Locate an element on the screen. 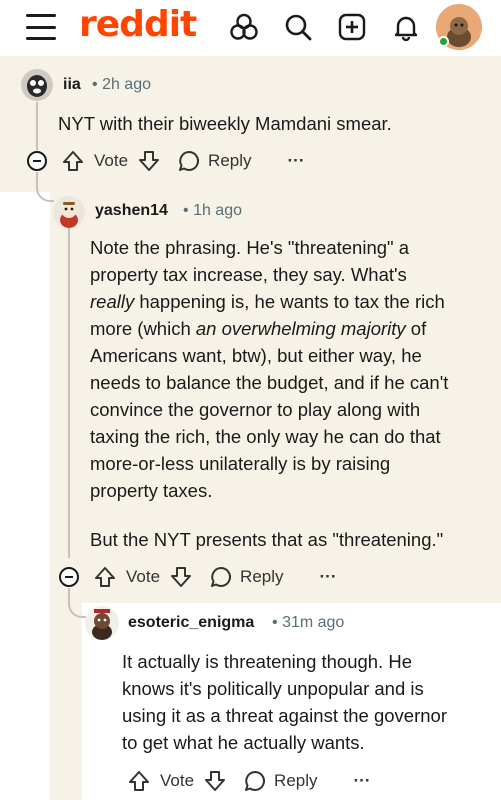  comment-meta: • 1h ago is located at coordinates (212, 210).